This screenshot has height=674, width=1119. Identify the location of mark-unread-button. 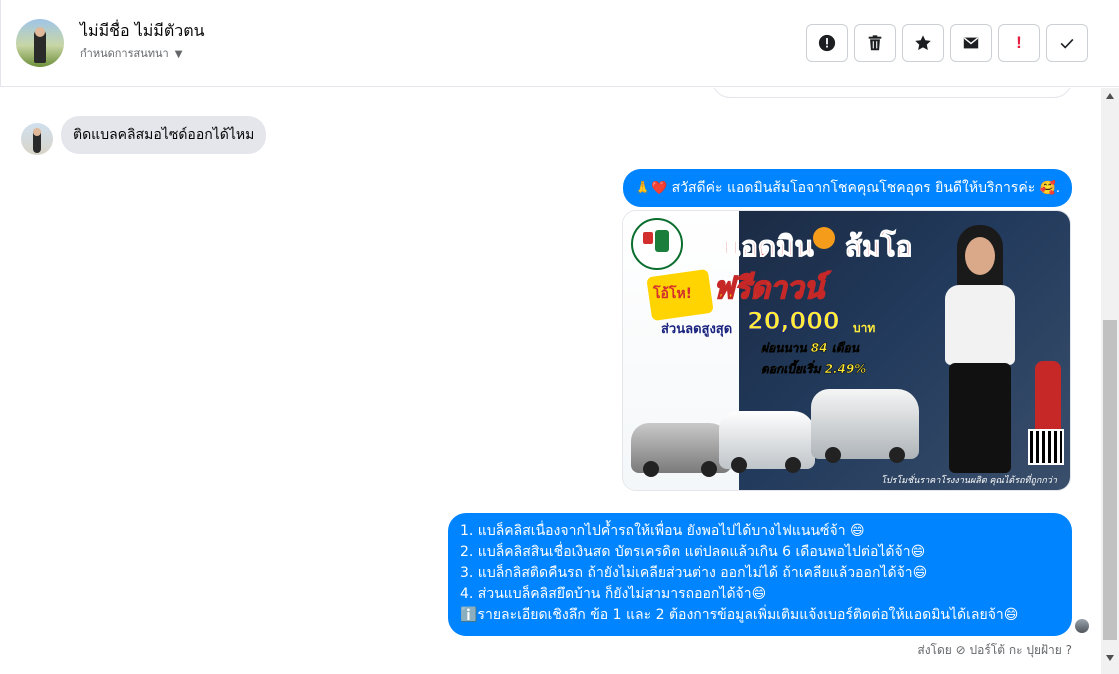
(971, 43).